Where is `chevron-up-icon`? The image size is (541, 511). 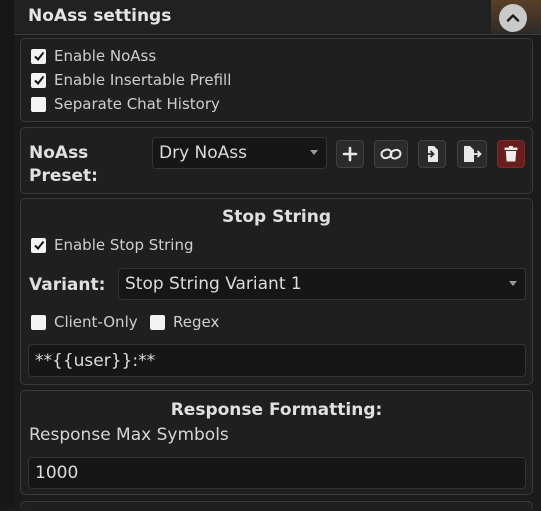 chevron-up-icon is located at coordinates (513, 18).